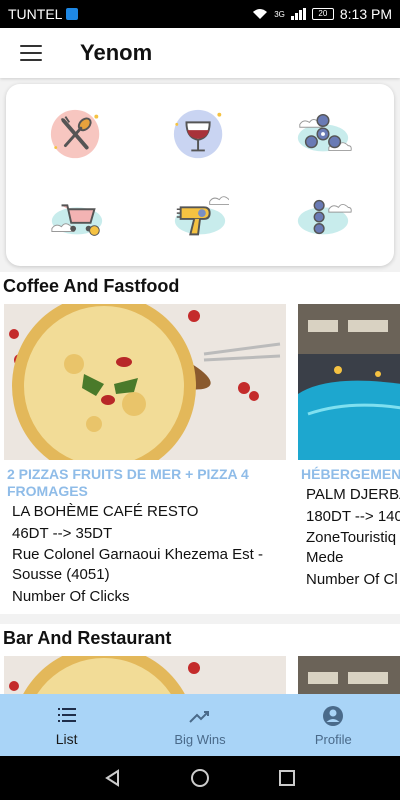 Image resolution: width=400 pixels, height=800 pixels. I want to click on offer-merchant: PALM DJERBA, so click(353, 494).